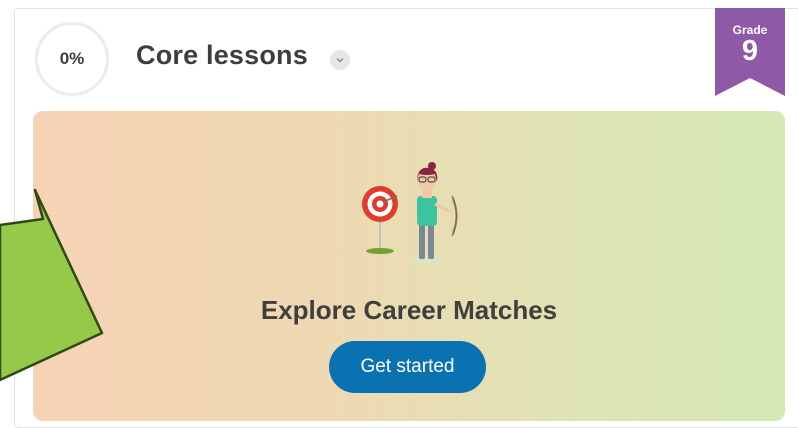 This screenshot has height=428, width=798. What do you see at coordinates (407, 367) in the screenshot?
I see `get-started-button: Get started` at bounding box center [407, 367].